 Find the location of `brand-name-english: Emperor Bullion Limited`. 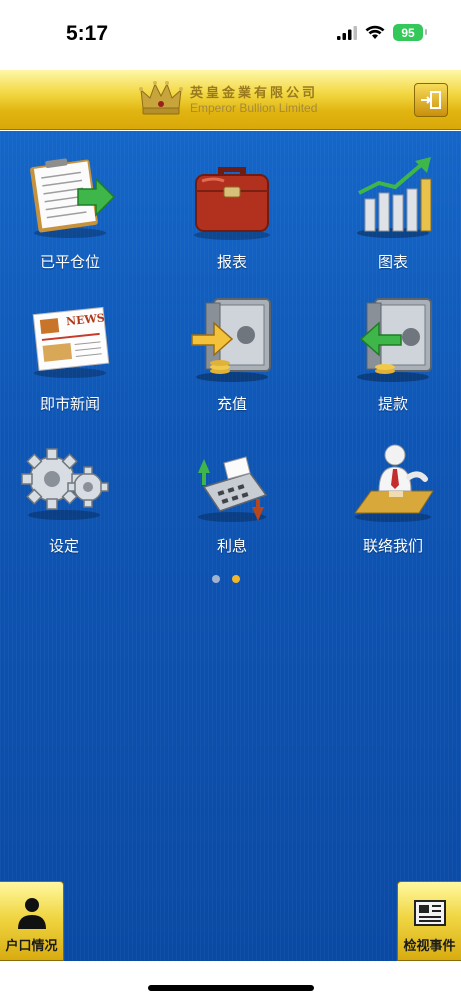

brand-name-english: Emperor Bullion Limited is located at coordinates (254, 107).